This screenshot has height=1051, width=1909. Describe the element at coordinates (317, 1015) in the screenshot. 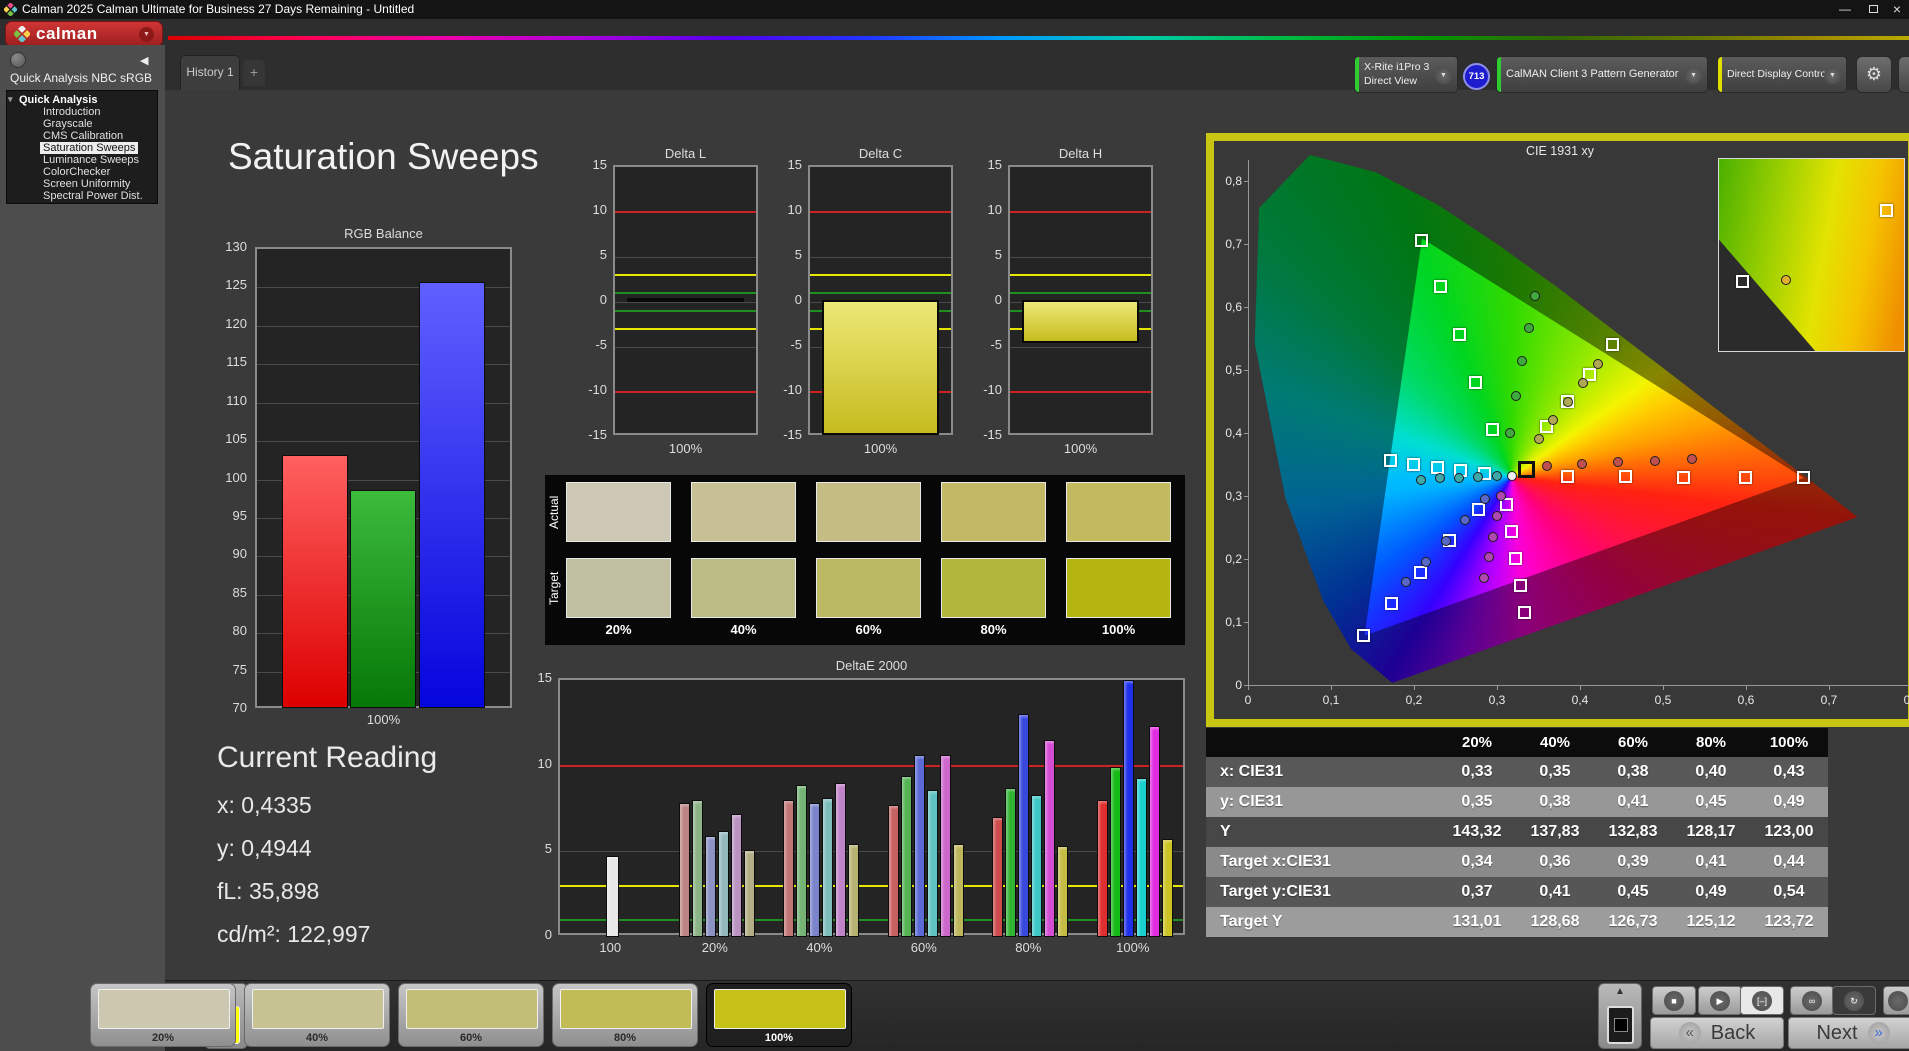

I see `pattern-button-40%: 40%` at that location.